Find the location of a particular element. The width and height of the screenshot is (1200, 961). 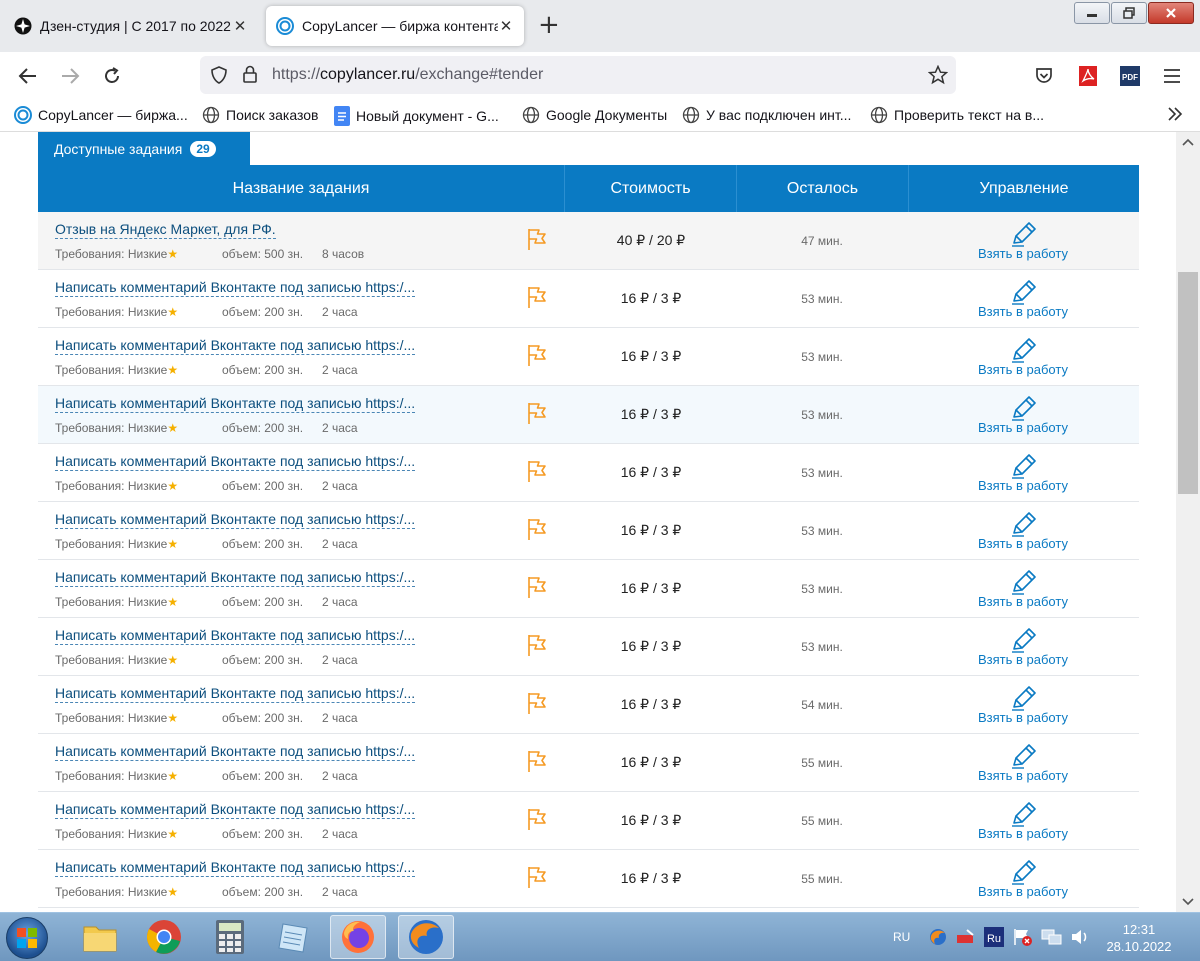

tab-available-tasks: Доступные задания 29 is located at coordinates (144, 148).